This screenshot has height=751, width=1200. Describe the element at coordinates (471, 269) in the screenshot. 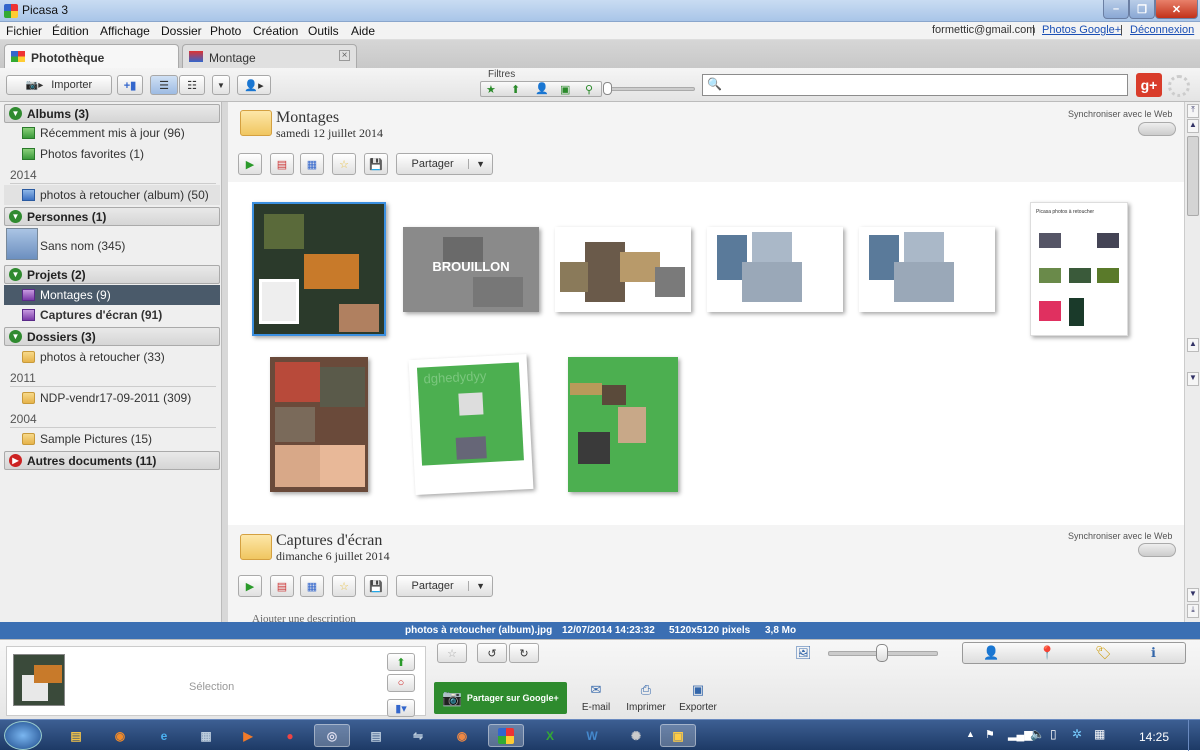

I see `thumbnail-montage-2: BROUILLON` at that location.